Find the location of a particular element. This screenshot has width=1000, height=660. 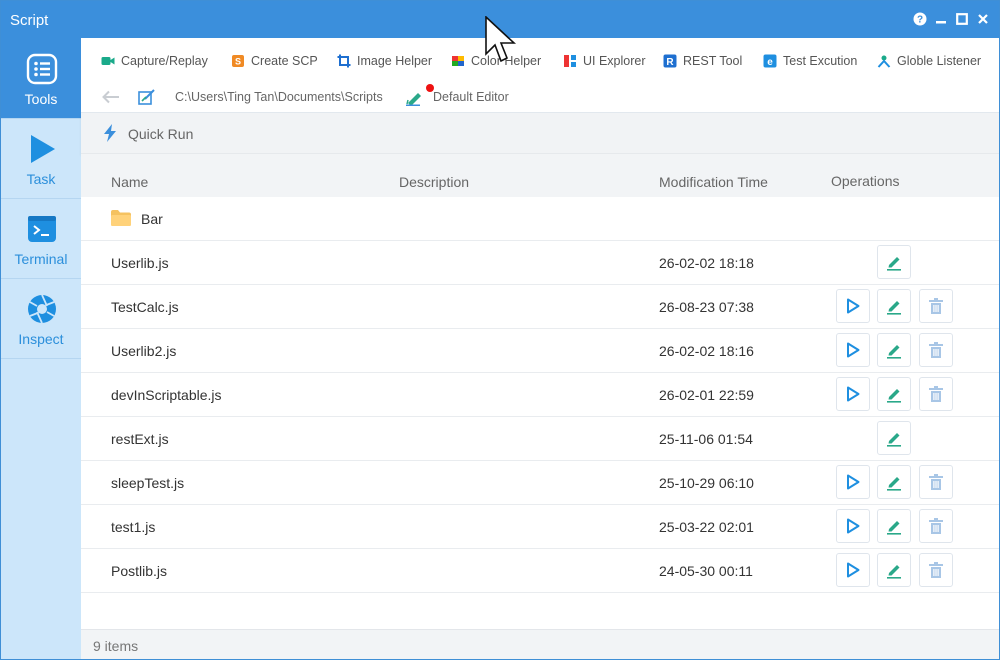

maximize-icon is located at coordinates (962, 19).